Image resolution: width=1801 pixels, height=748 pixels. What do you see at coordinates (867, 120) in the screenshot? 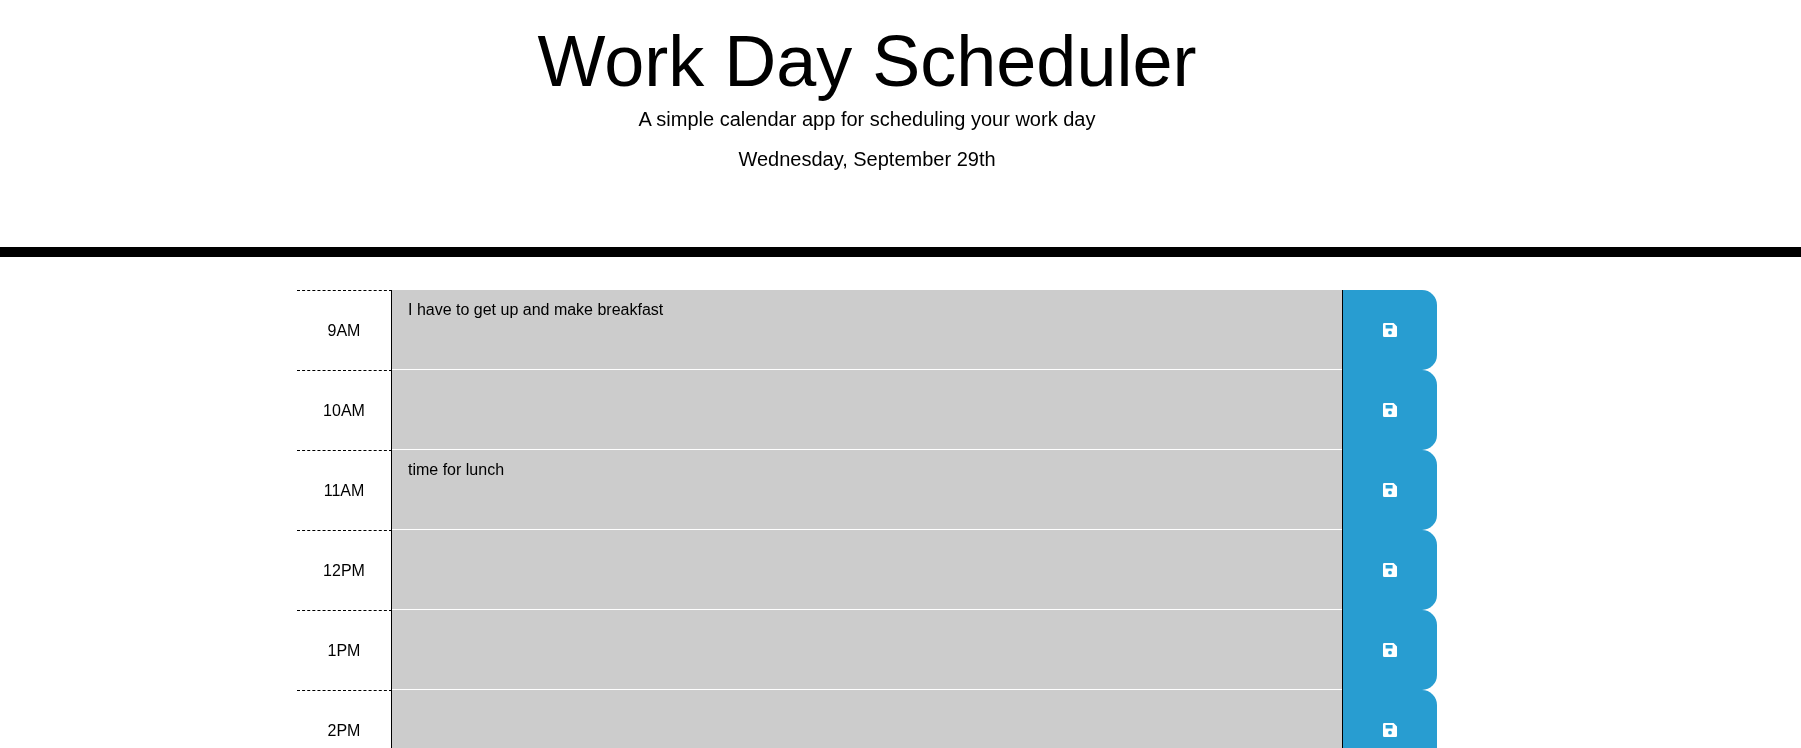
I see `app-subtitle: A simple calendar app for scheduling your work day` at bounding box center [867, 120].